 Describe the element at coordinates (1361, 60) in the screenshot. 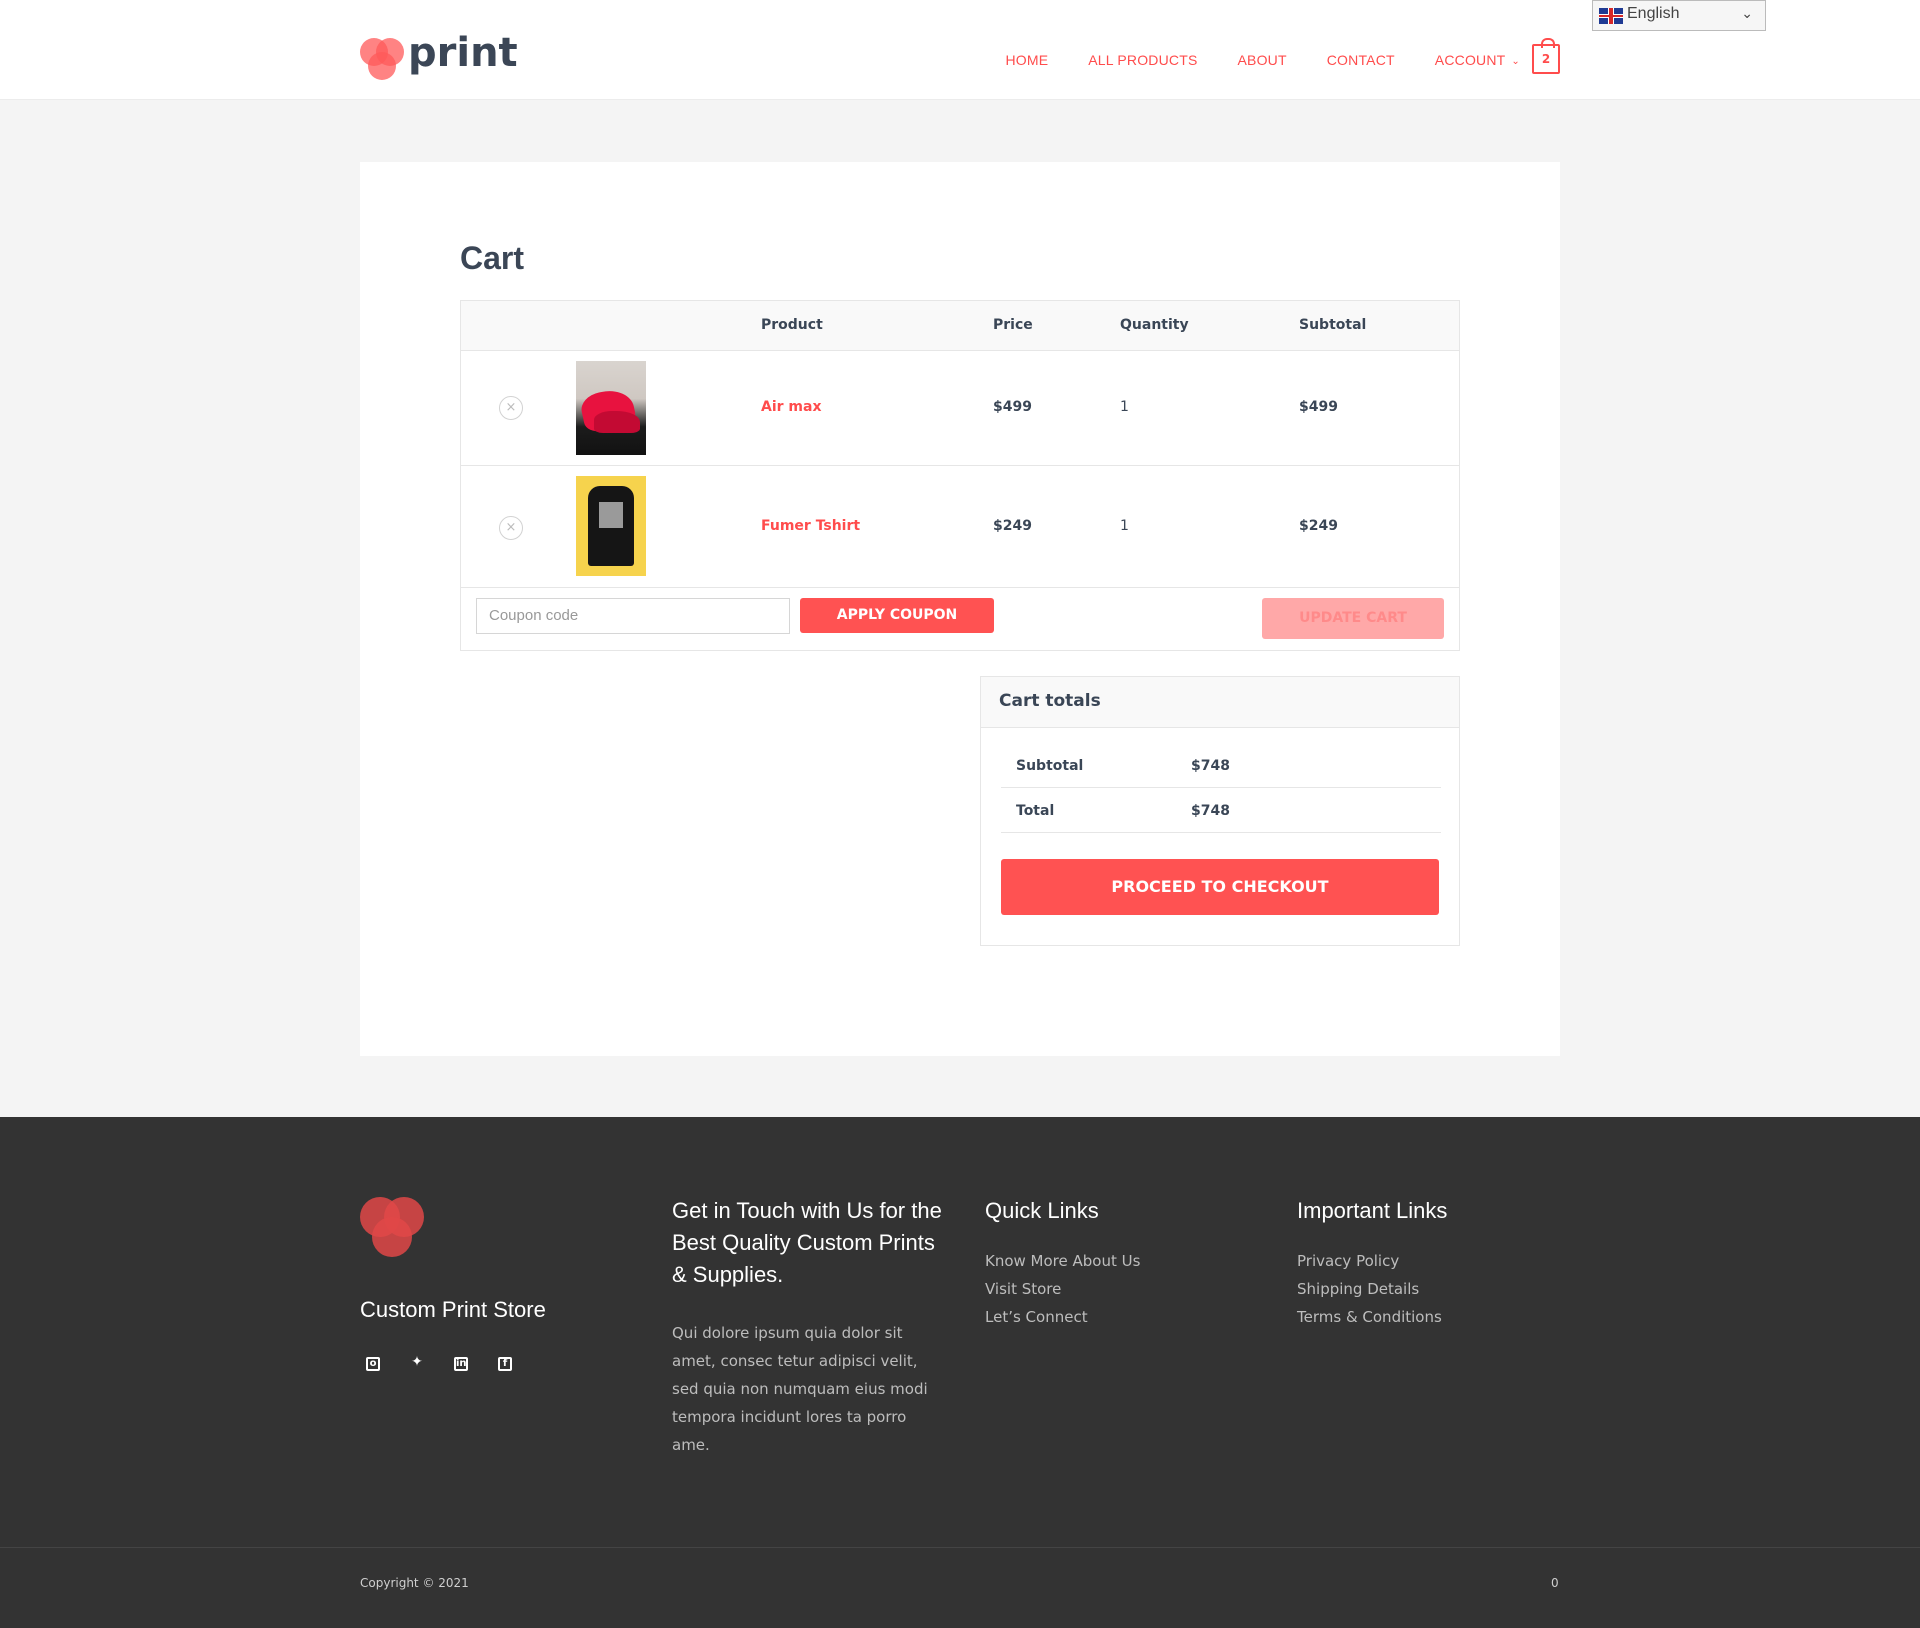

I see `nav-contact: CONTACT` at that location.